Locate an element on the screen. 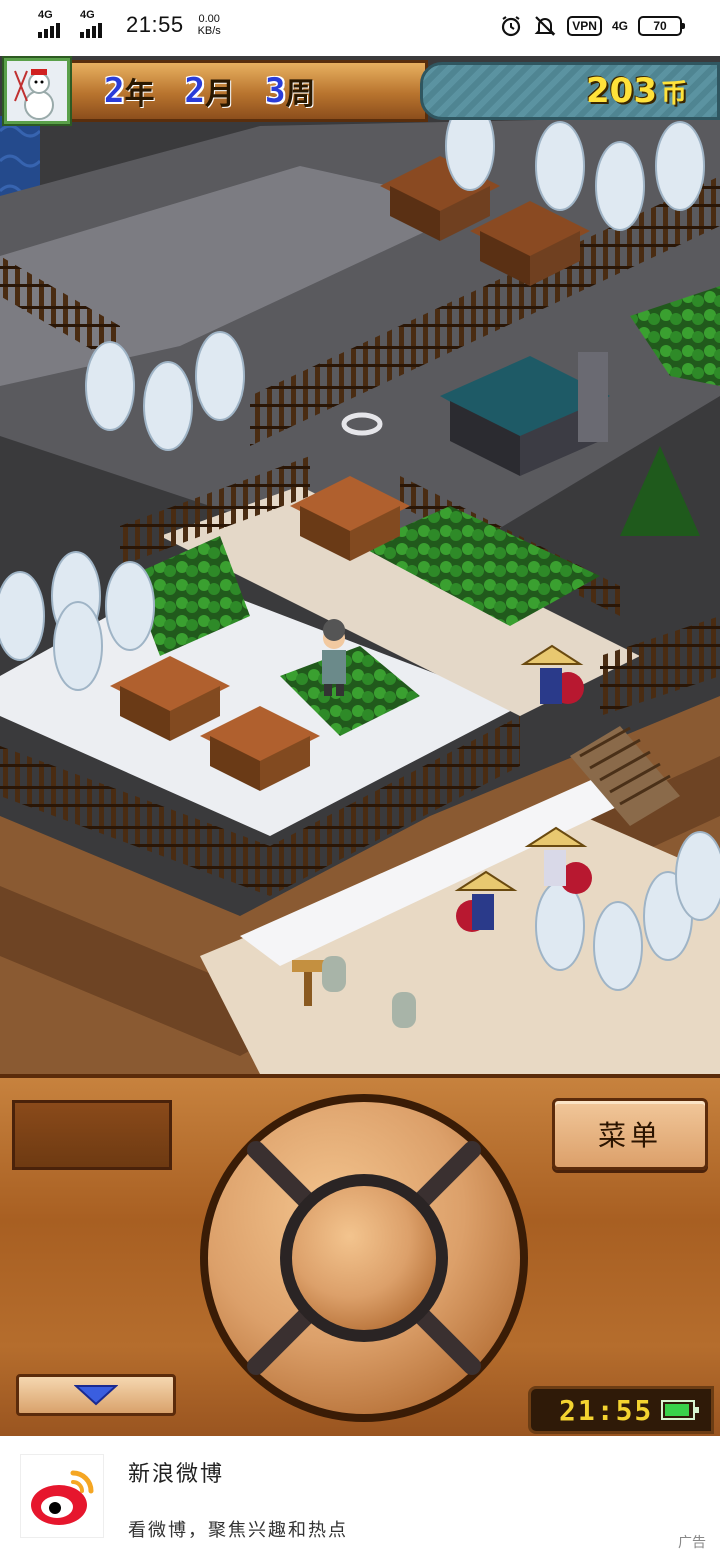 The image size is (720, 1560). battery-icon is located at coordinates (680, 1410).